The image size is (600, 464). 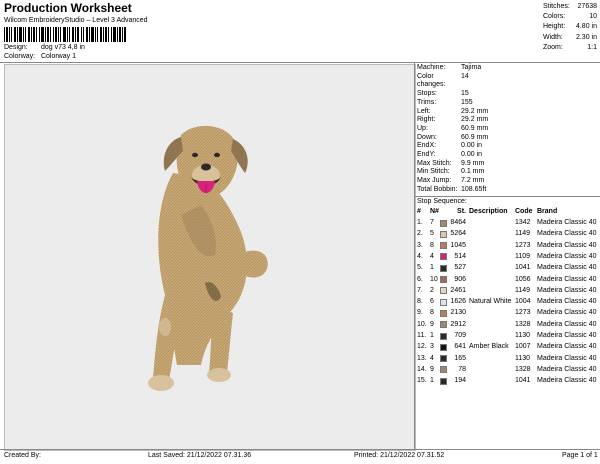 What do you see at coordinates (442, 201) in the screenshot?
I see `stop-sequence-title: Stop Sequence:` at bounding box center [442, 201].